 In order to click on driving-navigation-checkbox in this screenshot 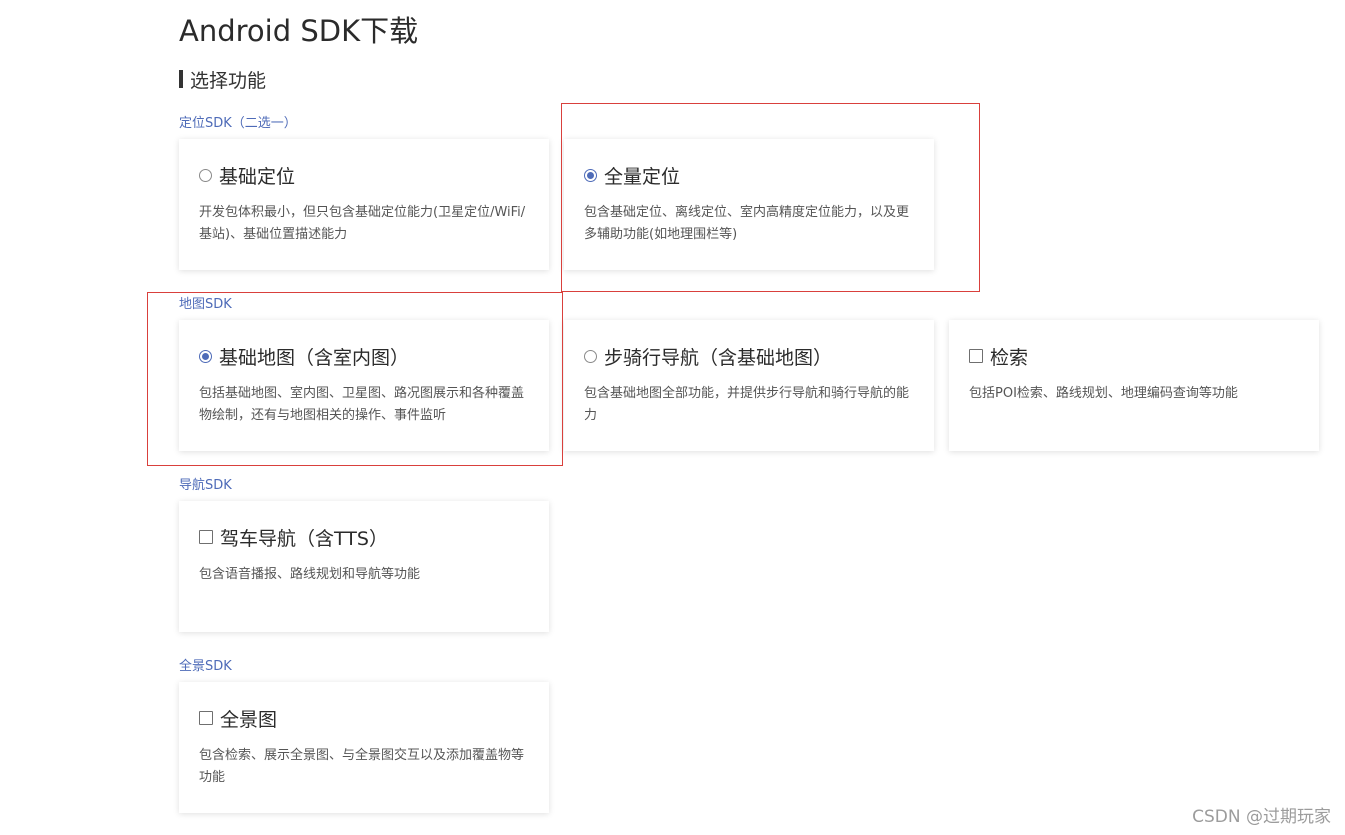, I will do `click(206, 537)`.